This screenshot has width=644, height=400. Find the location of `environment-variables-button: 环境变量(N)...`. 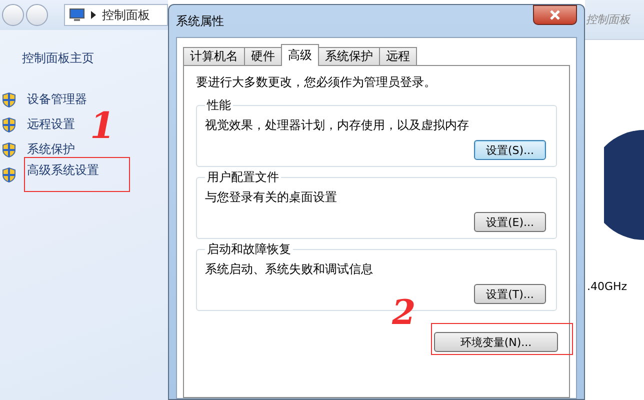

environment-variables-button: 环境变量(N)... is located at coordinates (496, 342).